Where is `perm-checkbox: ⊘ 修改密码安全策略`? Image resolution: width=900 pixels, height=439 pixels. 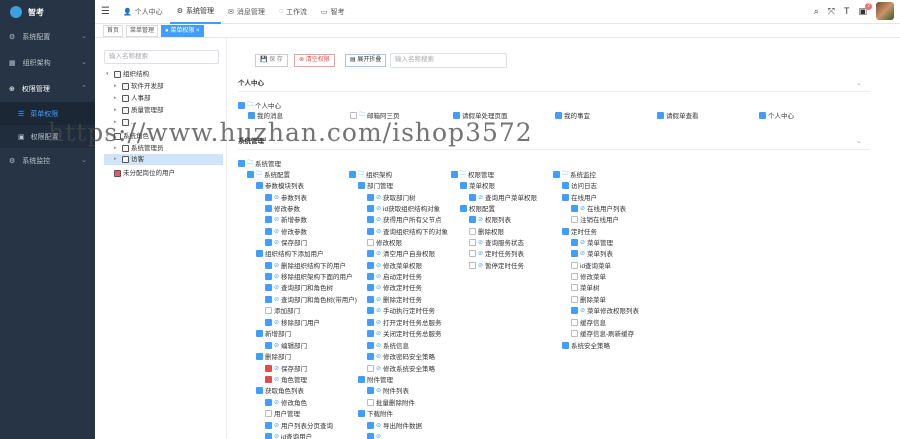 perm-checkbox: ⊘ 修改密码安全策略 is located at coordinates (401, 356).